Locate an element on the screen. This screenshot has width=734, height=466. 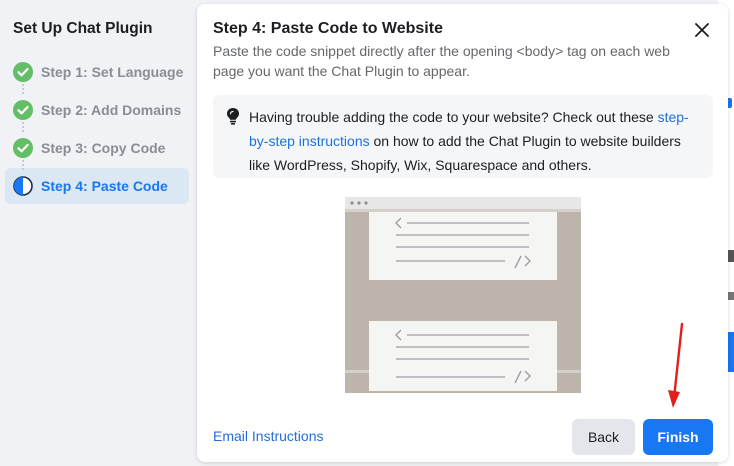
close-button is located at coordinates (702, 30).